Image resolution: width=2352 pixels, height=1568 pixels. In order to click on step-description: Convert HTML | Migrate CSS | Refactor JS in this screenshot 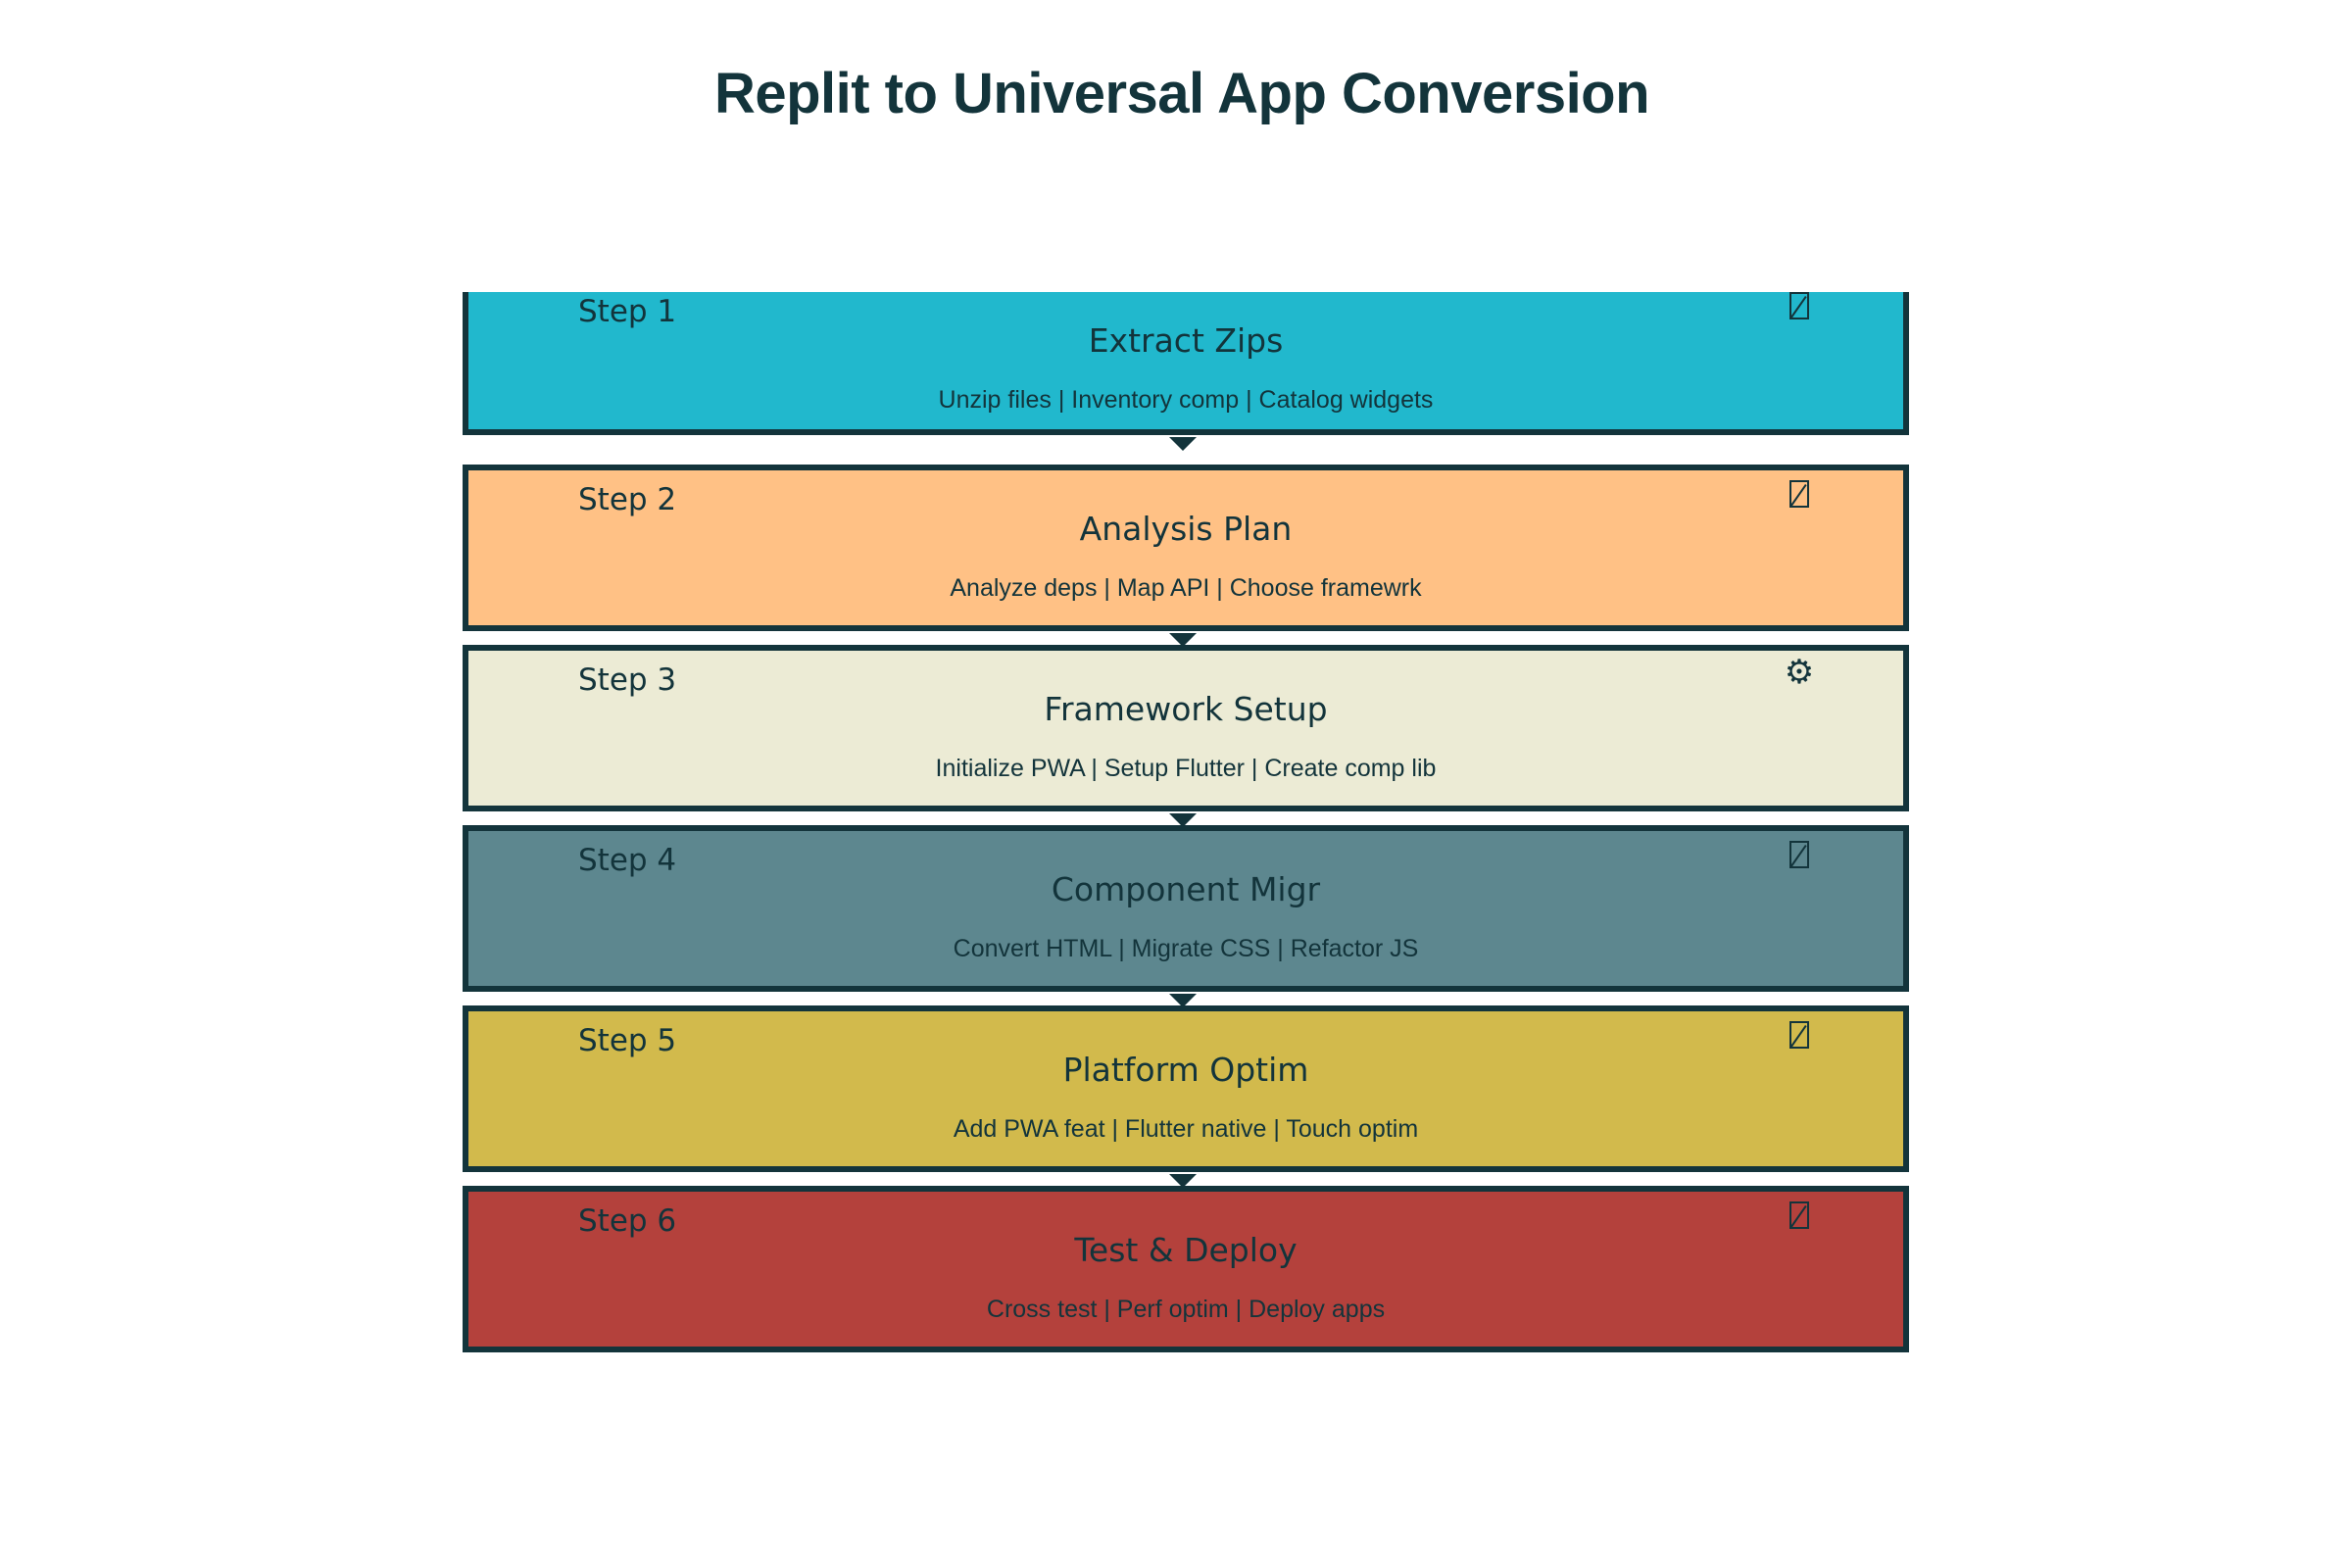, I will do `click(1186, 948)`.